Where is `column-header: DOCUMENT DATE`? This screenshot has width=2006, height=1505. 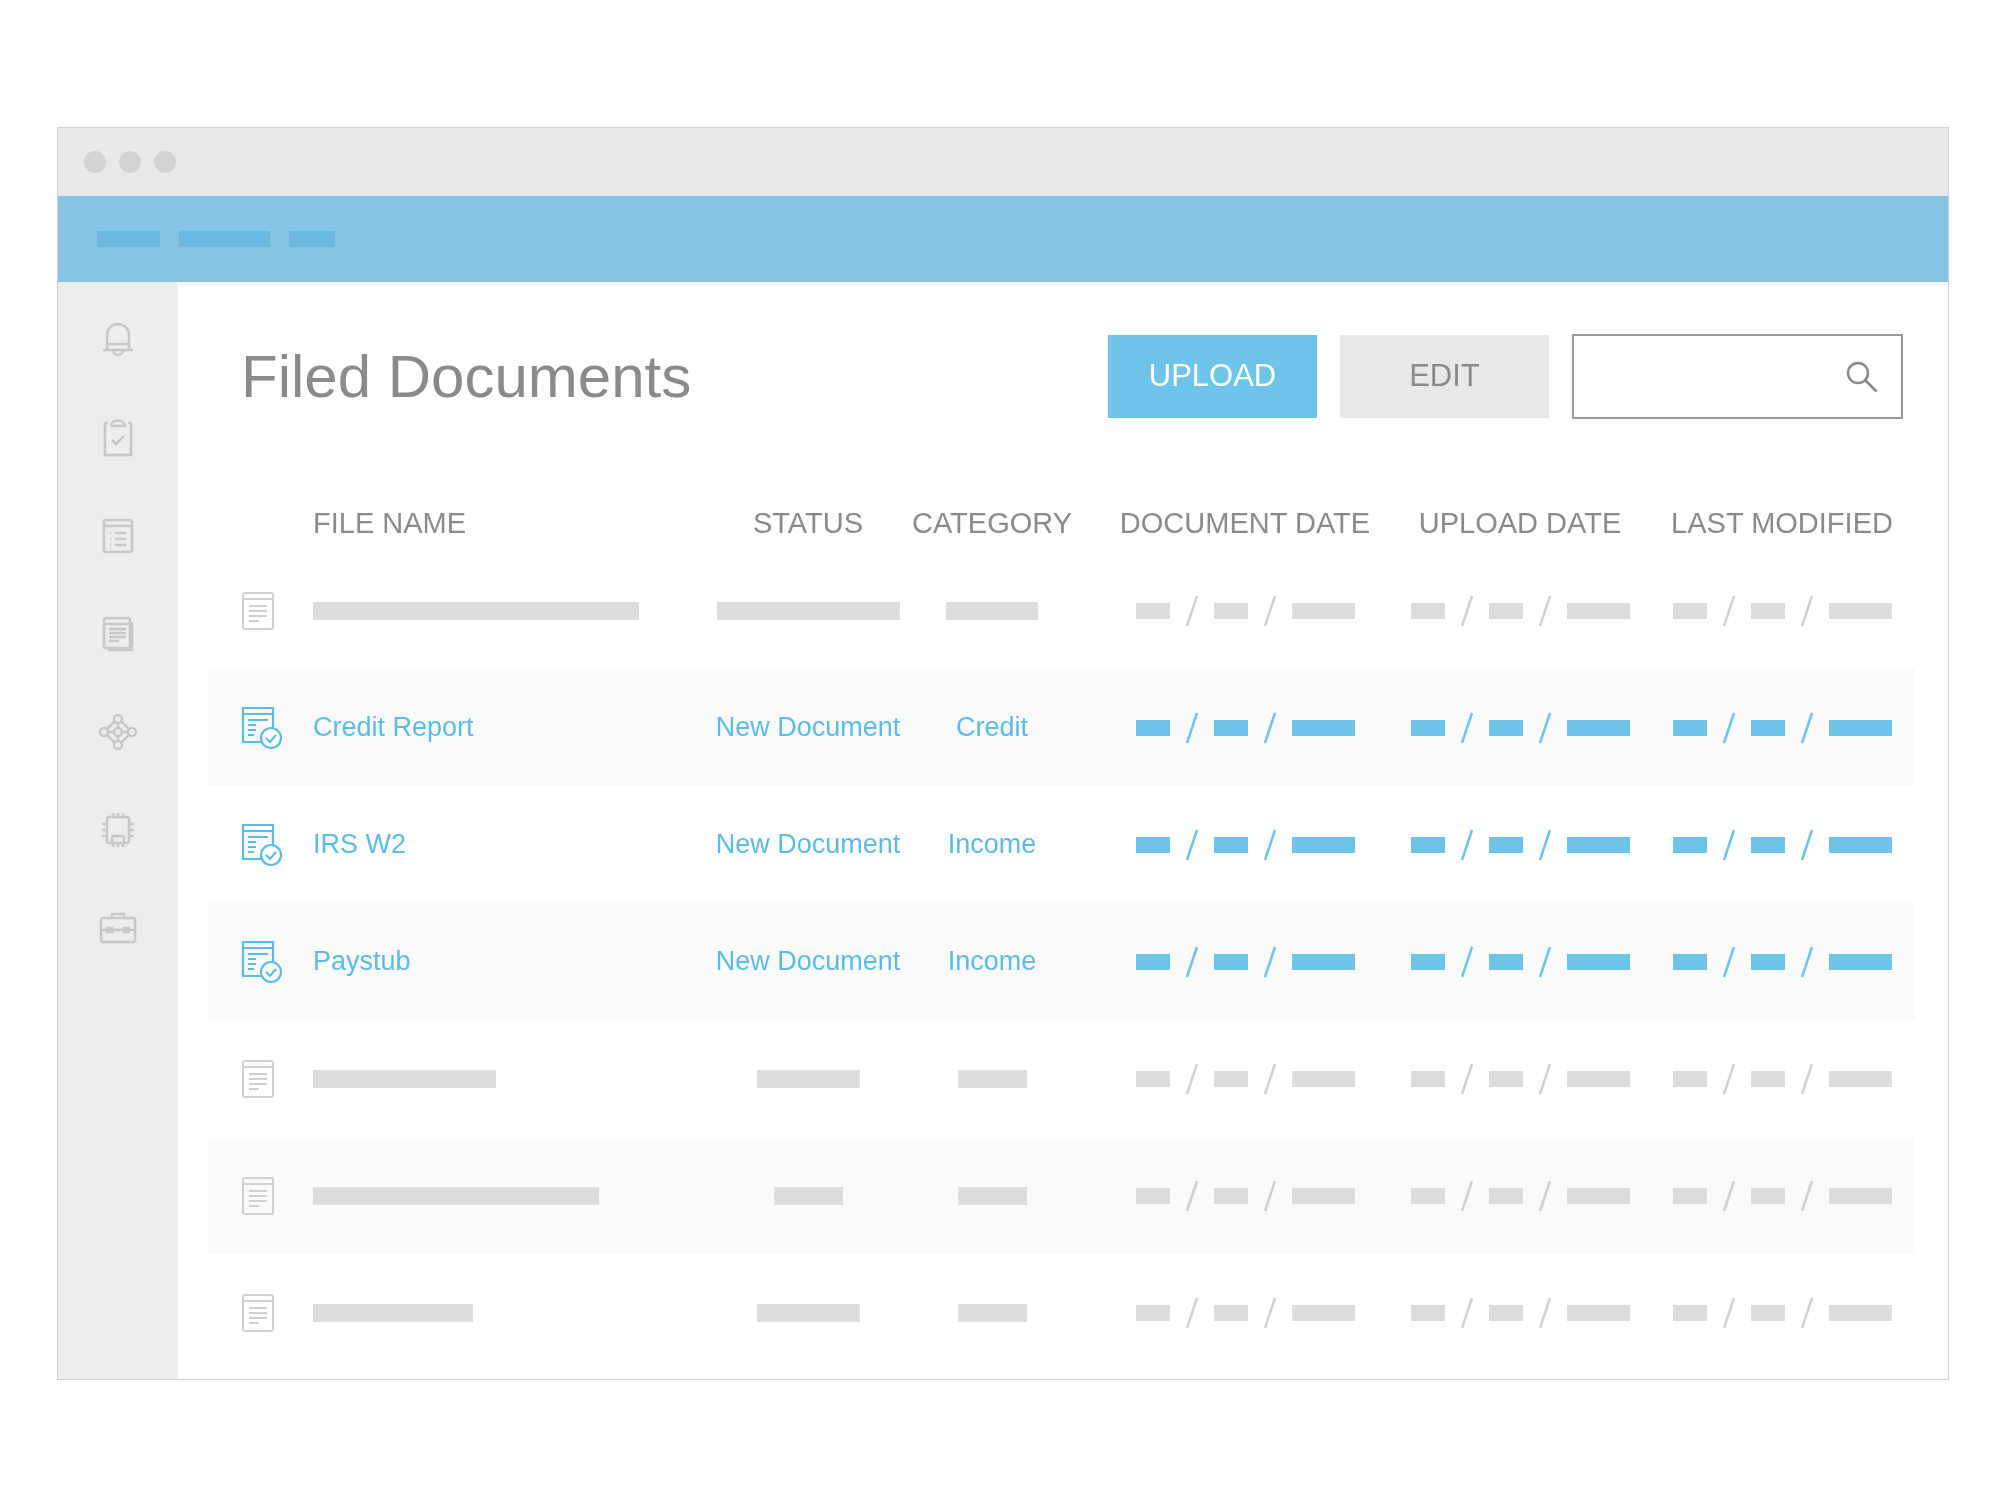 column-header: DOCUMENT DATE is located at coordinates (1245, 524).